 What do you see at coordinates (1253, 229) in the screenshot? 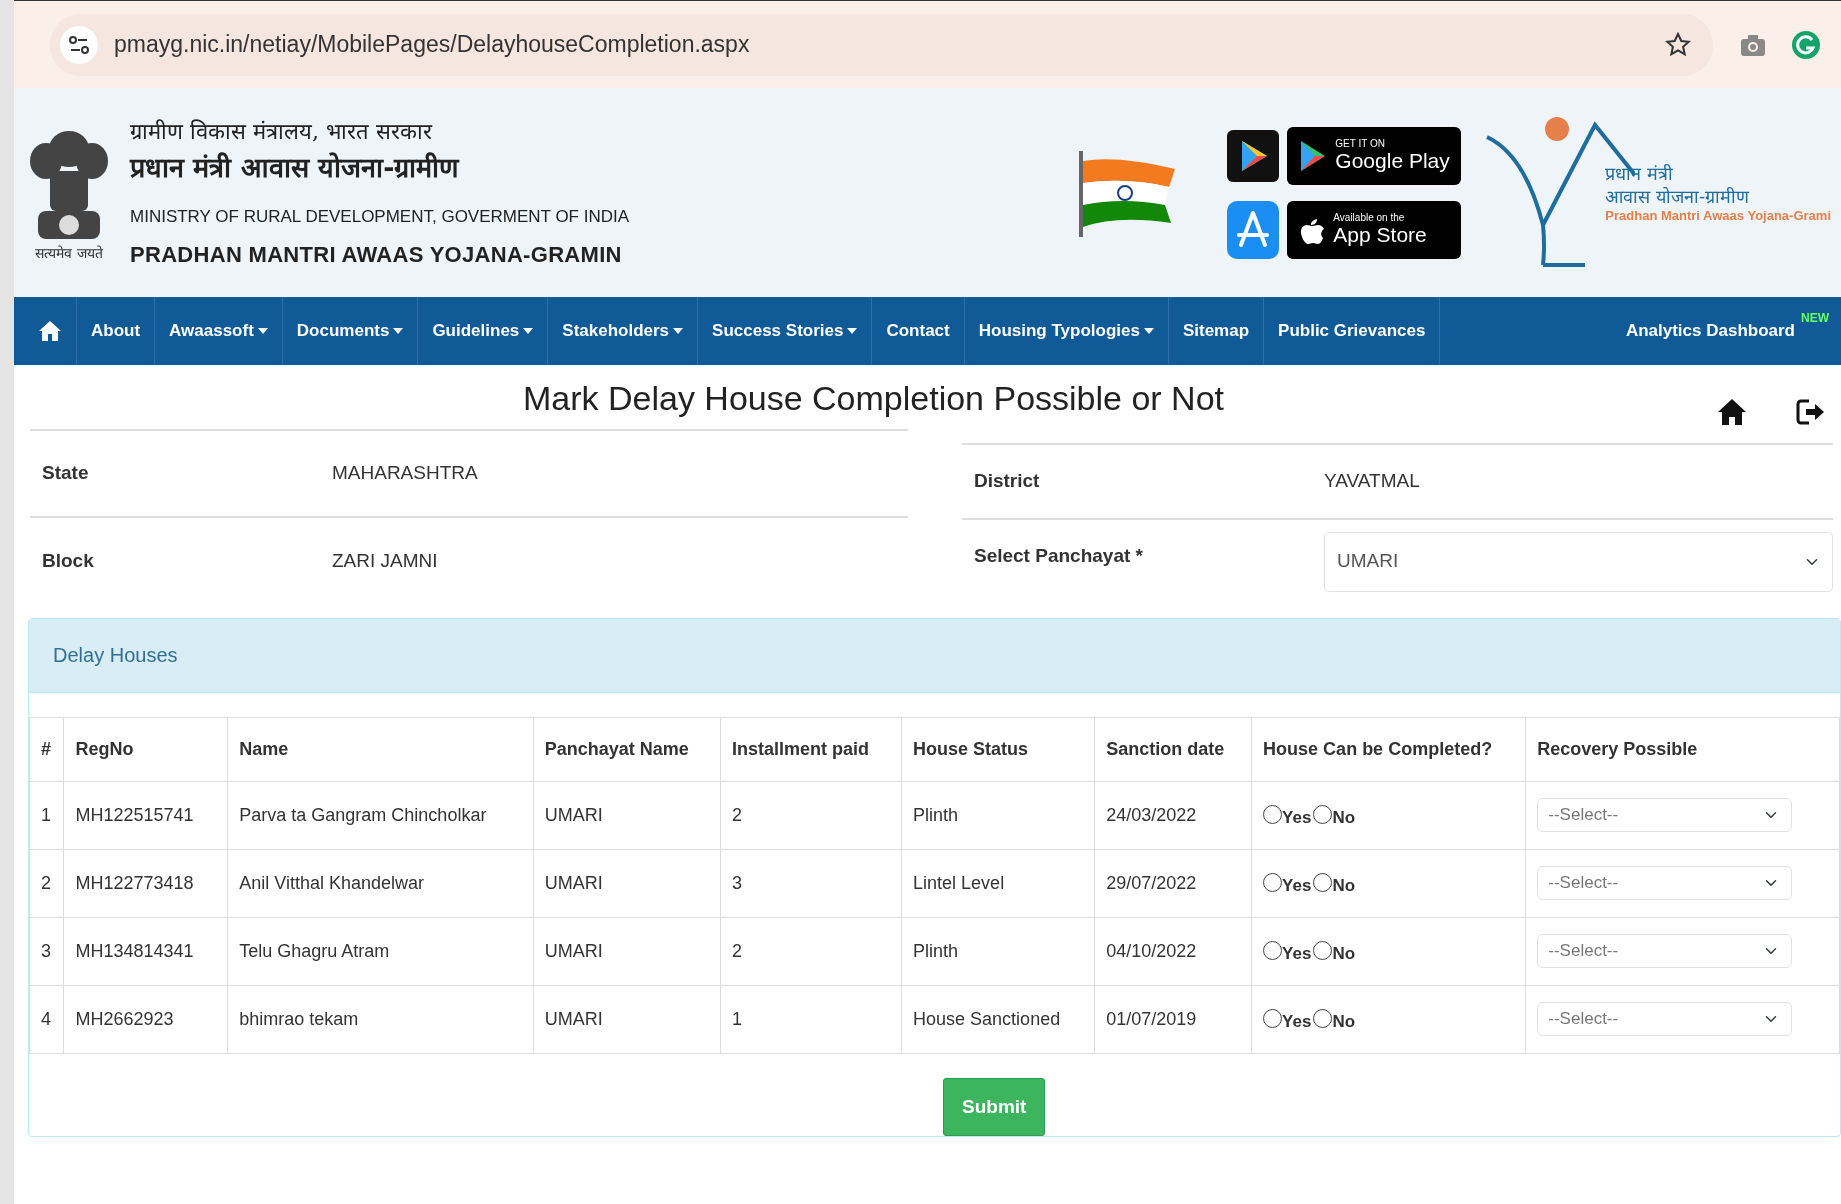
I see `app-store-icon` at bounding box center [1253, 229].